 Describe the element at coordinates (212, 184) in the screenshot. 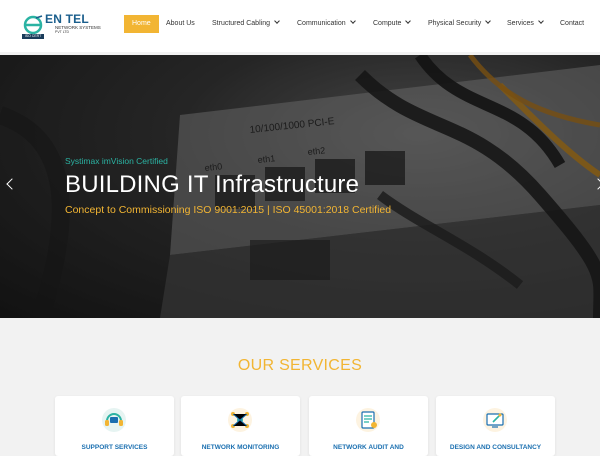

I see `hero-title: BUILDING IT Infrastructure` at that location.